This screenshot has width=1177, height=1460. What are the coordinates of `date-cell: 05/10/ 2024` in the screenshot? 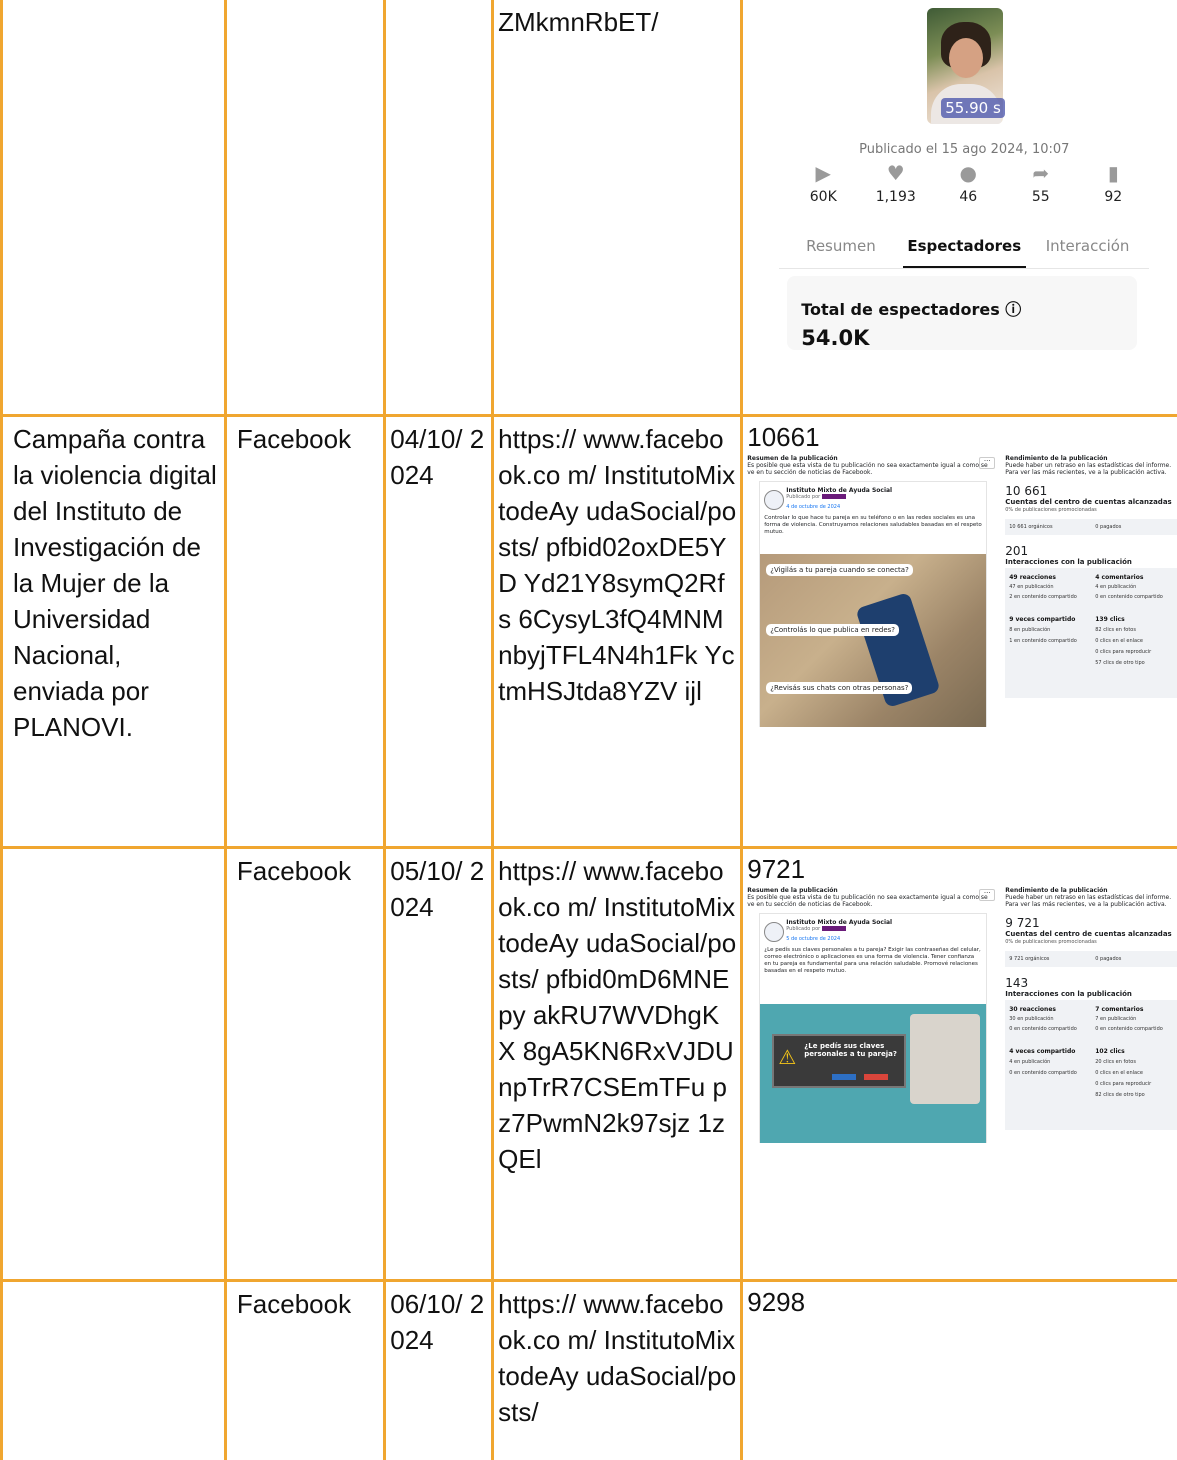 It's located at (439, 1063).